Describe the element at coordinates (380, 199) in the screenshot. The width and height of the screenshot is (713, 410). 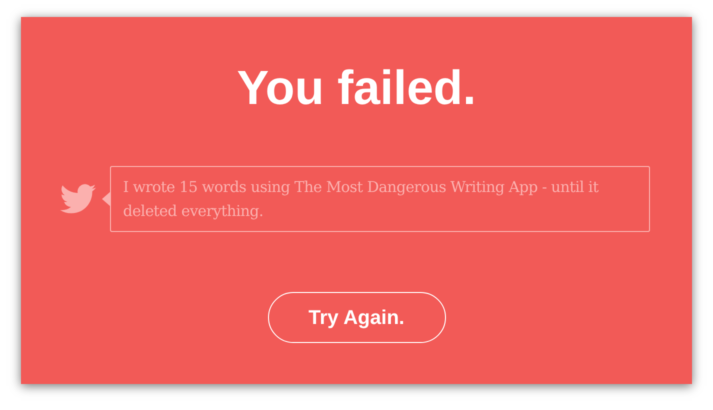
I see `share-message-field: I wrote 15 words using The Most Dangerous Writing App - until it deleted everything.` at that location.